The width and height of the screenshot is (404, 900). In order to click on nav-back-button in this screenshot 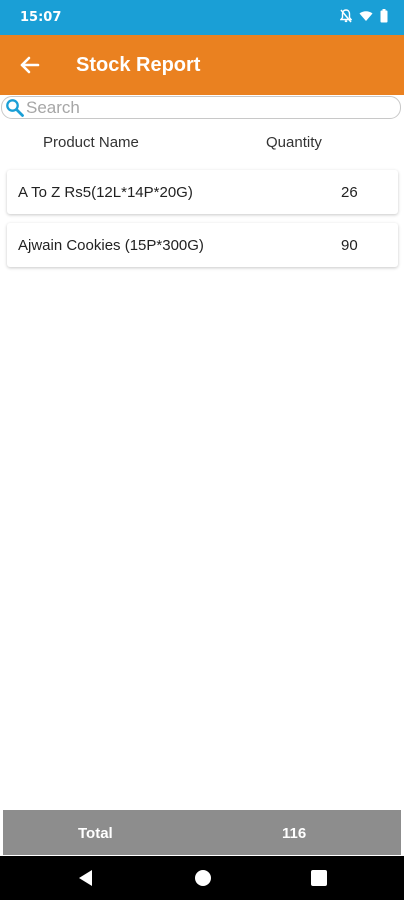, I will do `click(86, 878)`.